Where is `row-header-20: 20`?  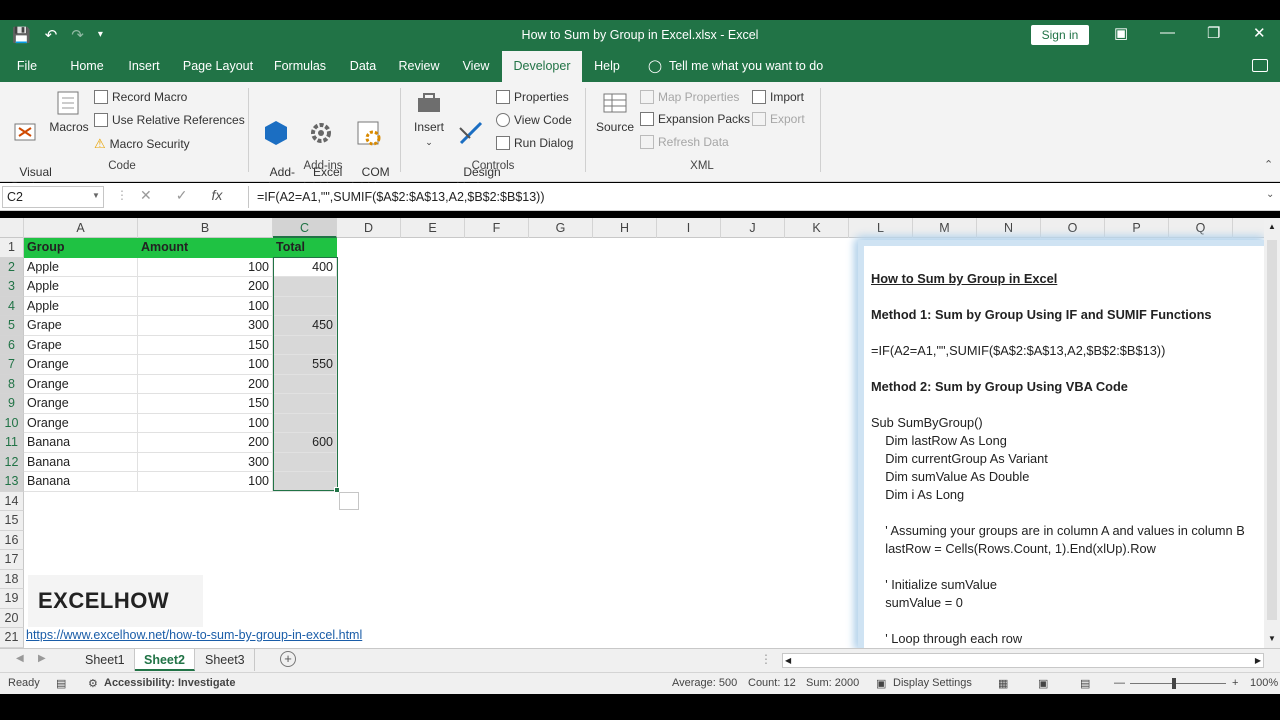
row-header-20: 20 is located at coordinates (12, 618).